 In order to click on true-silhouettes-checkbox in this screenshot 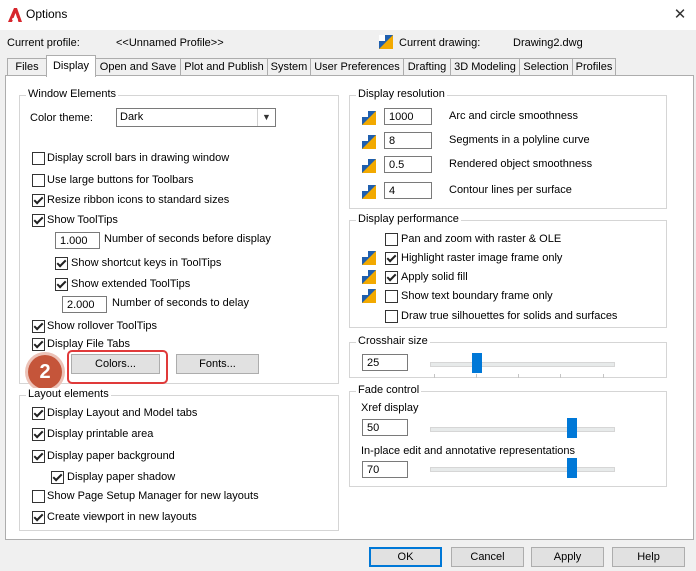, I will do `click(391, 316)`.